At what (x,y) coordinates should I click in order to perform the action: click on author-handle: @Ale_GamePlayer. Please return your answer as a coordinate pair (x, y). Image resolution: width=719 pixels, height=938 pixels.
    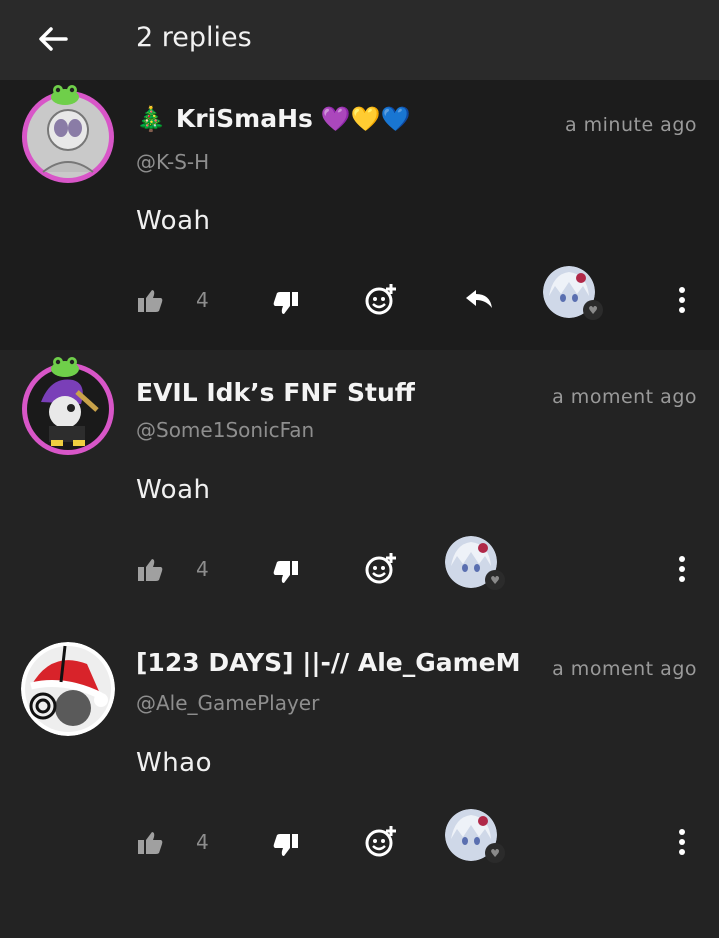
    Looking at the image, I should click on (227, 703).